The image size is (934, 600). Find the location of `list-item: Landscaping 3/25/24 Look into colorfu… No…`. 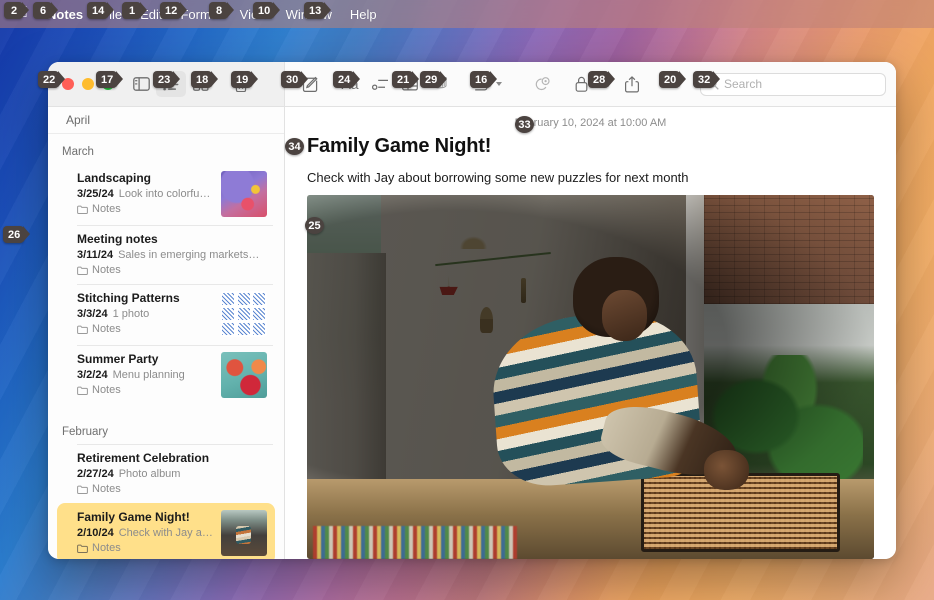

list-item: Landscaping 3/25/24 Look into colorfu… No… is located at coordinates (166, 194).